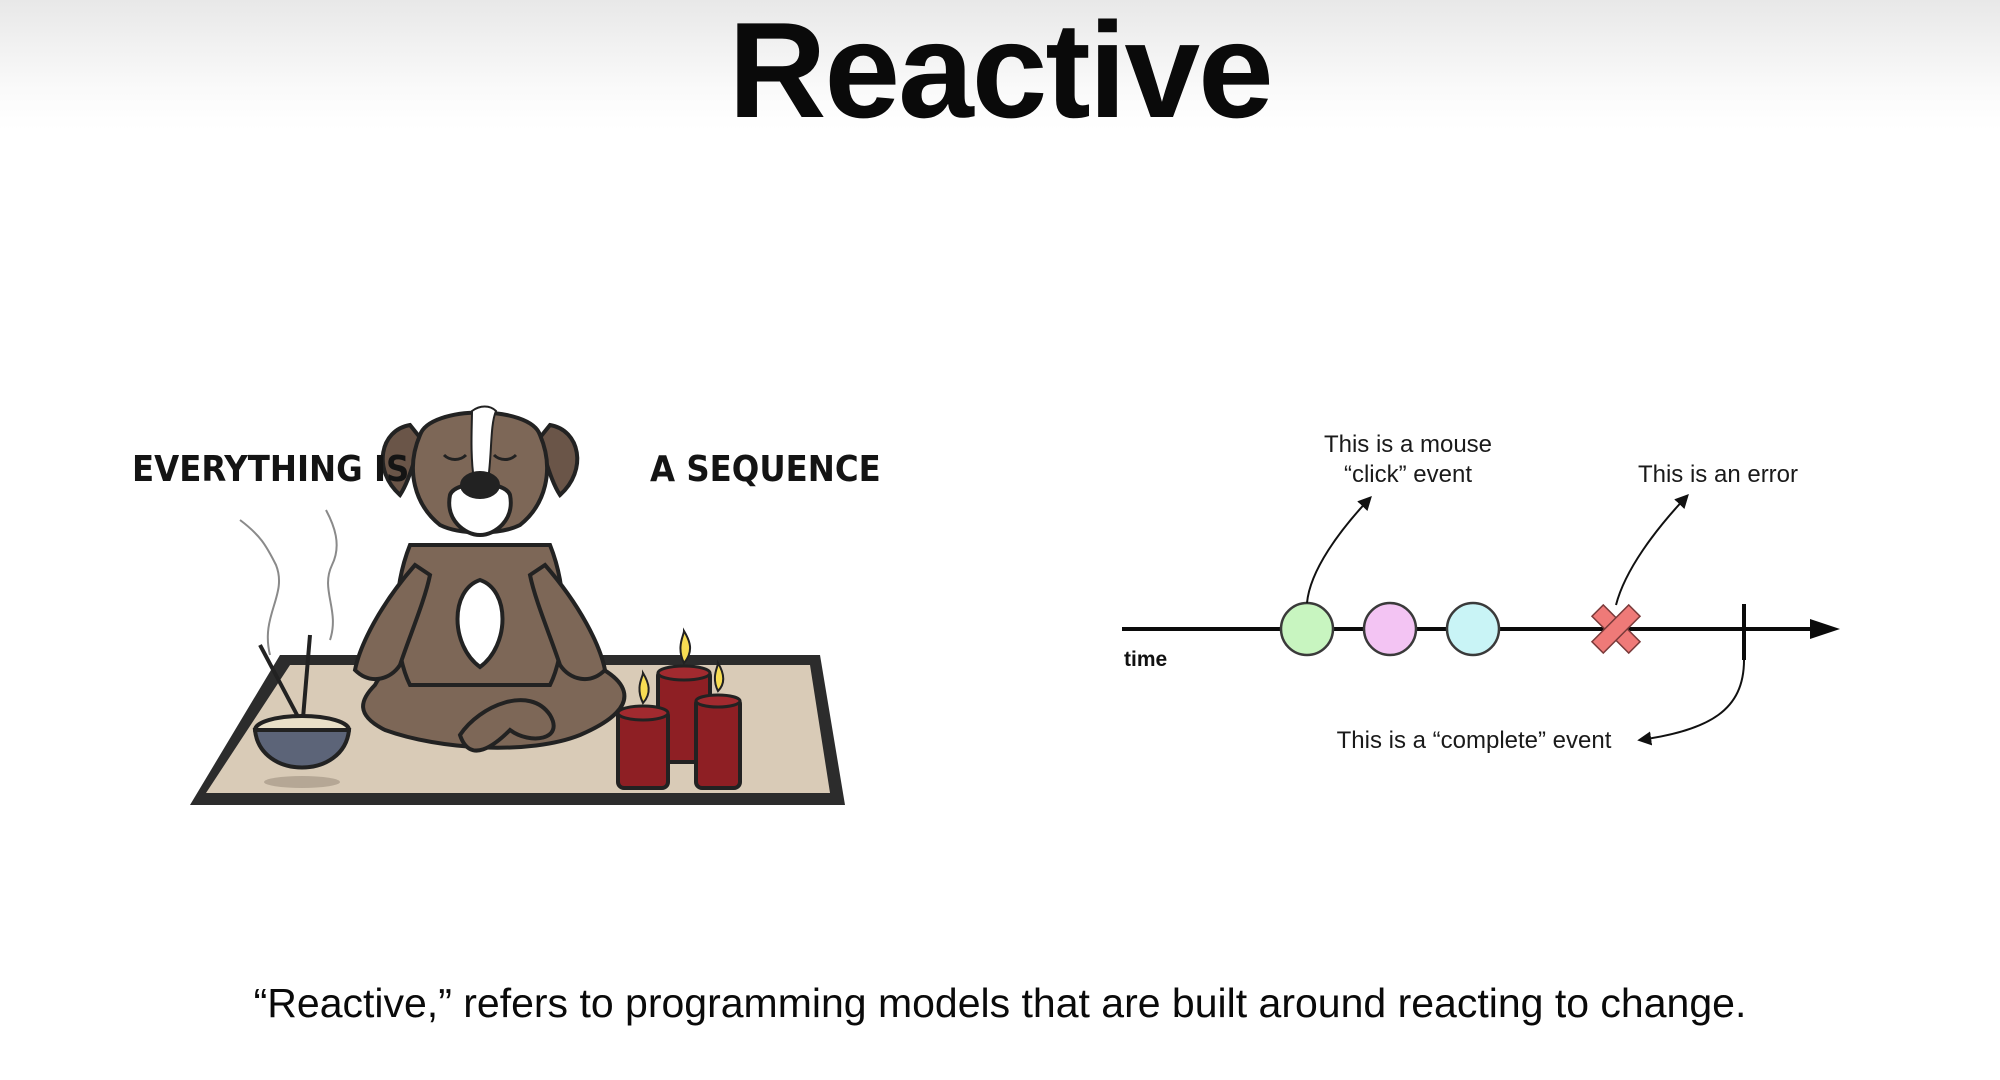 The width and height of the screenshot is (2000, 1080). I want to click on error-annotation: This is an error, so click(1718, 474).